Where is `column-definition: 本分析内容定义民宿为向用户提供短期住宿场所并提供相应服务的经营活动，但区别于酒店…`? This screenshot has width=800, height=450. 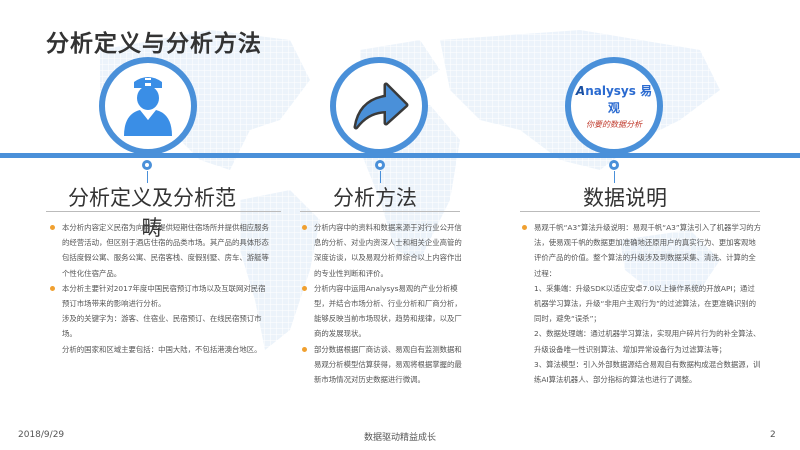 column-definition: 本分析内容定义民宿为向用户提供短期住宿场所并提供相应服务的经营活动，但区别于酒店… is located at coordinates (161, 288).